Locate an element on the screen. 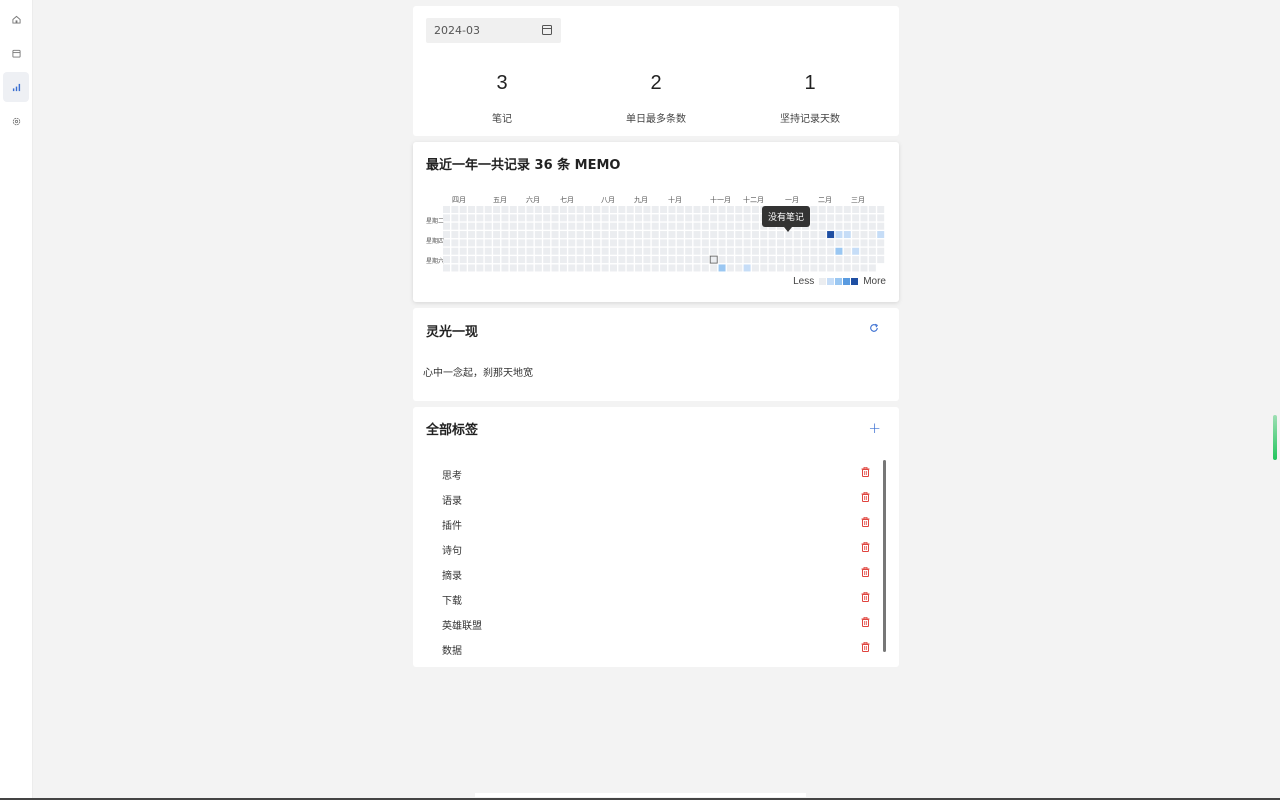 This screenshot has width=1280, height=800. tag-item: 摘录 is located at coordinates (662, 574).